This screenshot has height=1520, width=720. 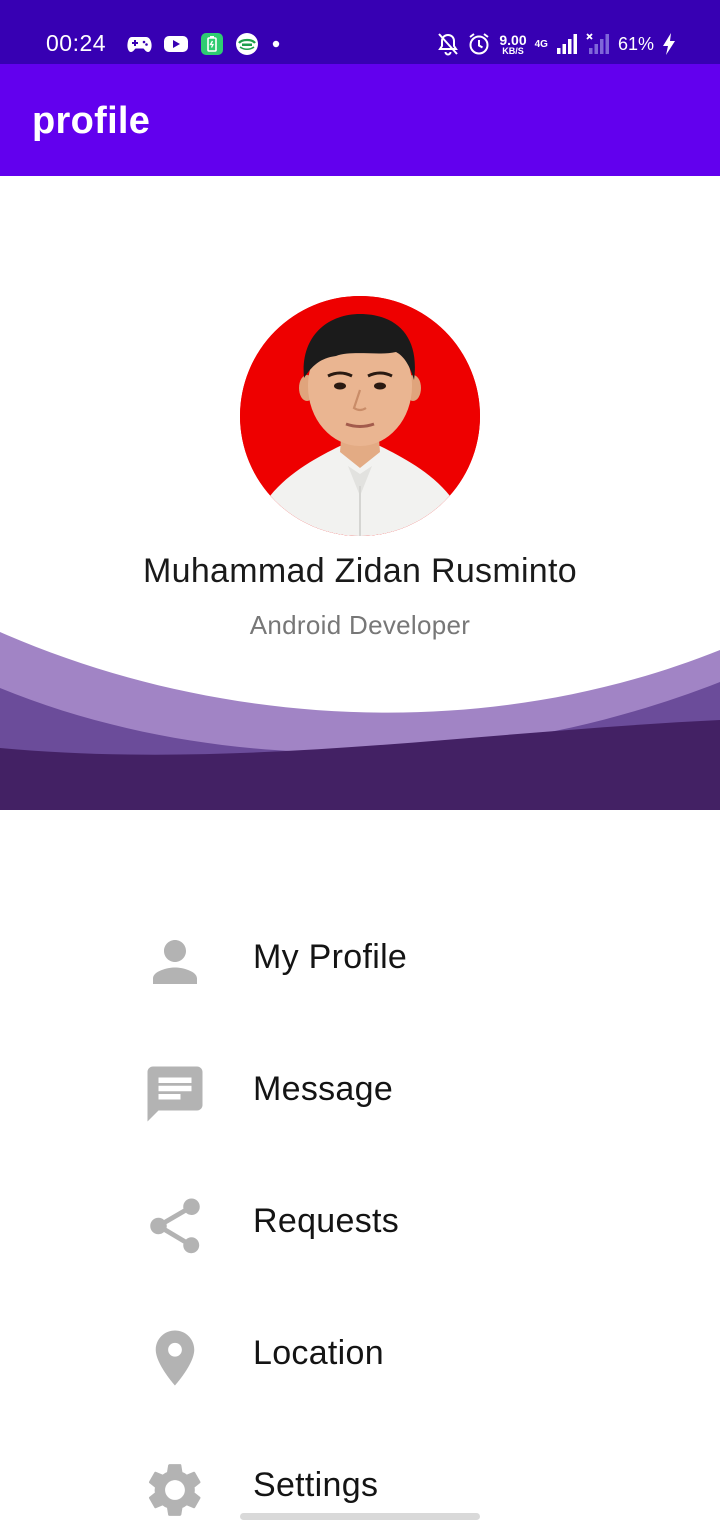 What do you see at coordinates (174, 1490) in the screenshot?
I see `gear-icon` at bounding box center [174, 1490].